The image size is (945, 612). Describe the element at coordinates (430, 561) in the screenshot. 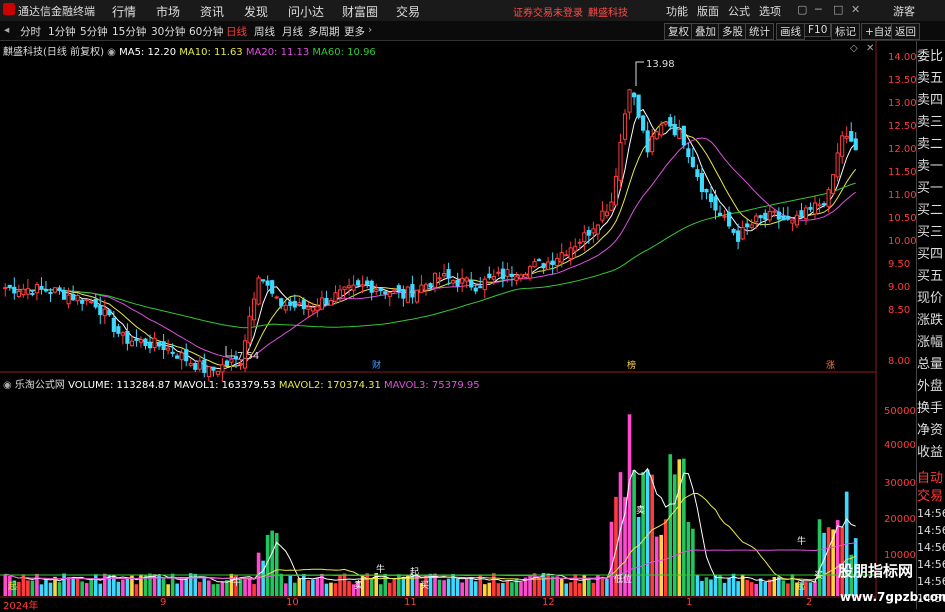

I see `mavol60-line` at that location.